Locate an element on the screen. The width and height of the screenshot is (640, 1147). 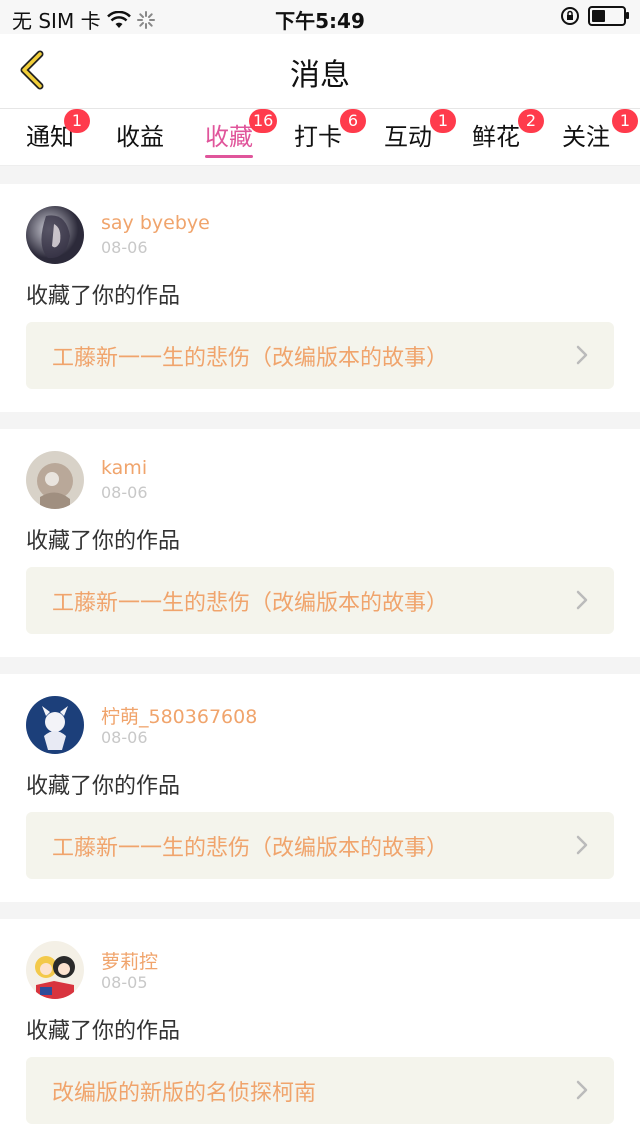
tab-badge: 6 is located at coordinates (353, 121).